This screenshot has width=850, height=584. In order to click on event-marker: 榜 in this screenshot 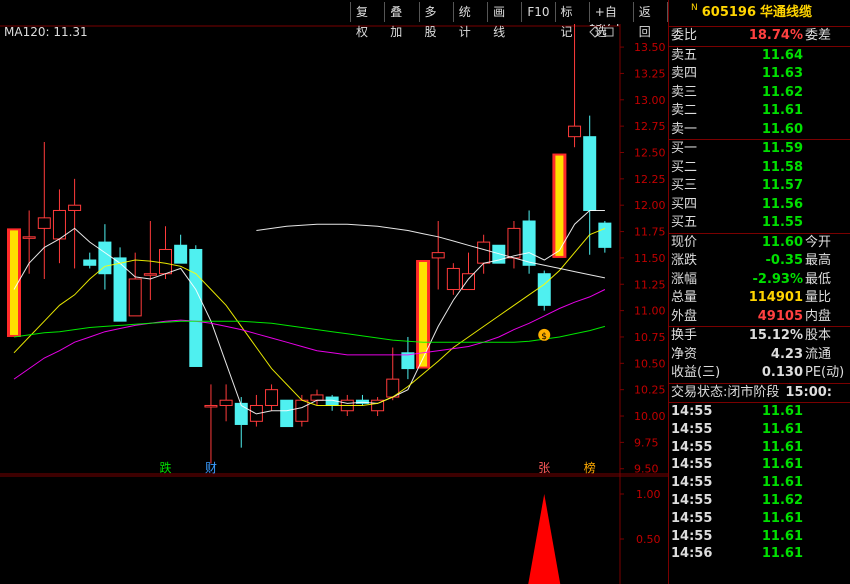, I will do `click(590, 467)`.